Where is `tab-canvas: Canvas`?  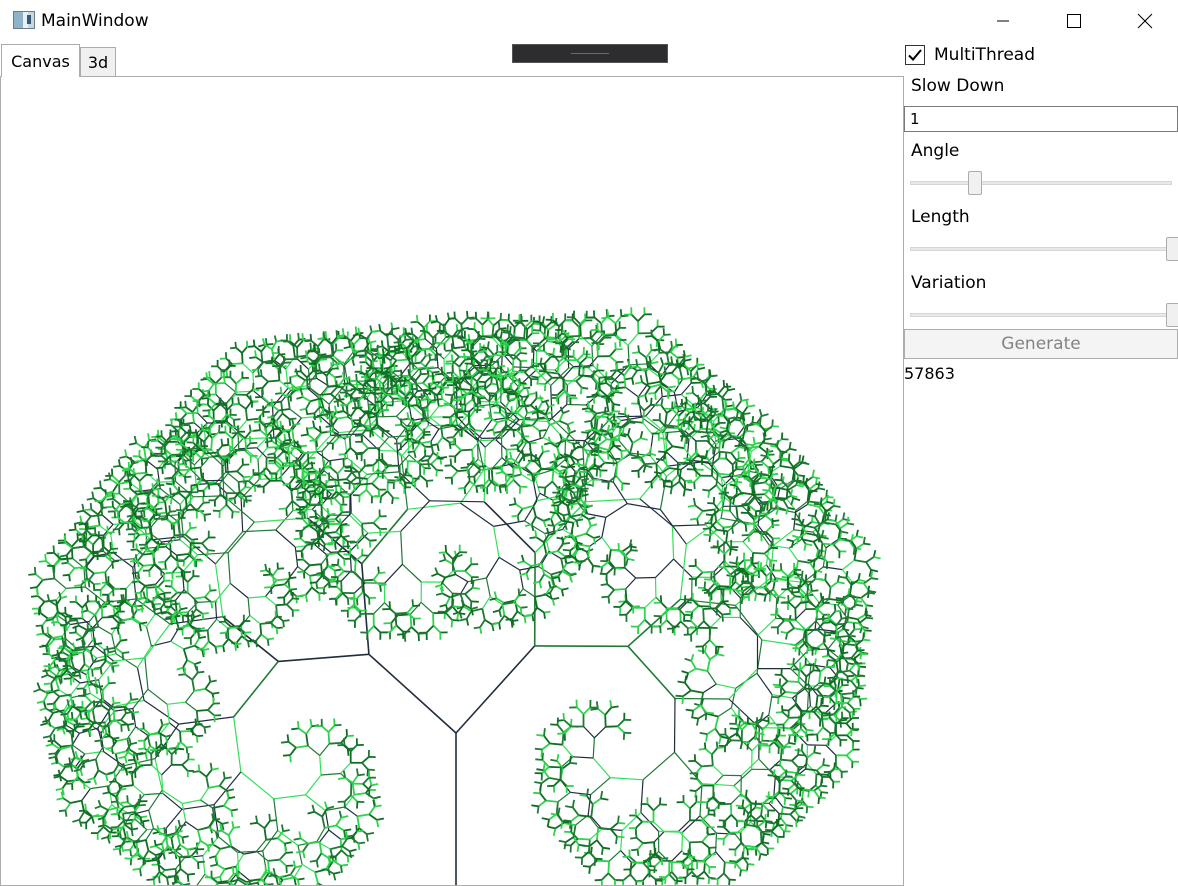 tab-canvas: Canvas is located at coordinates (40, 60).